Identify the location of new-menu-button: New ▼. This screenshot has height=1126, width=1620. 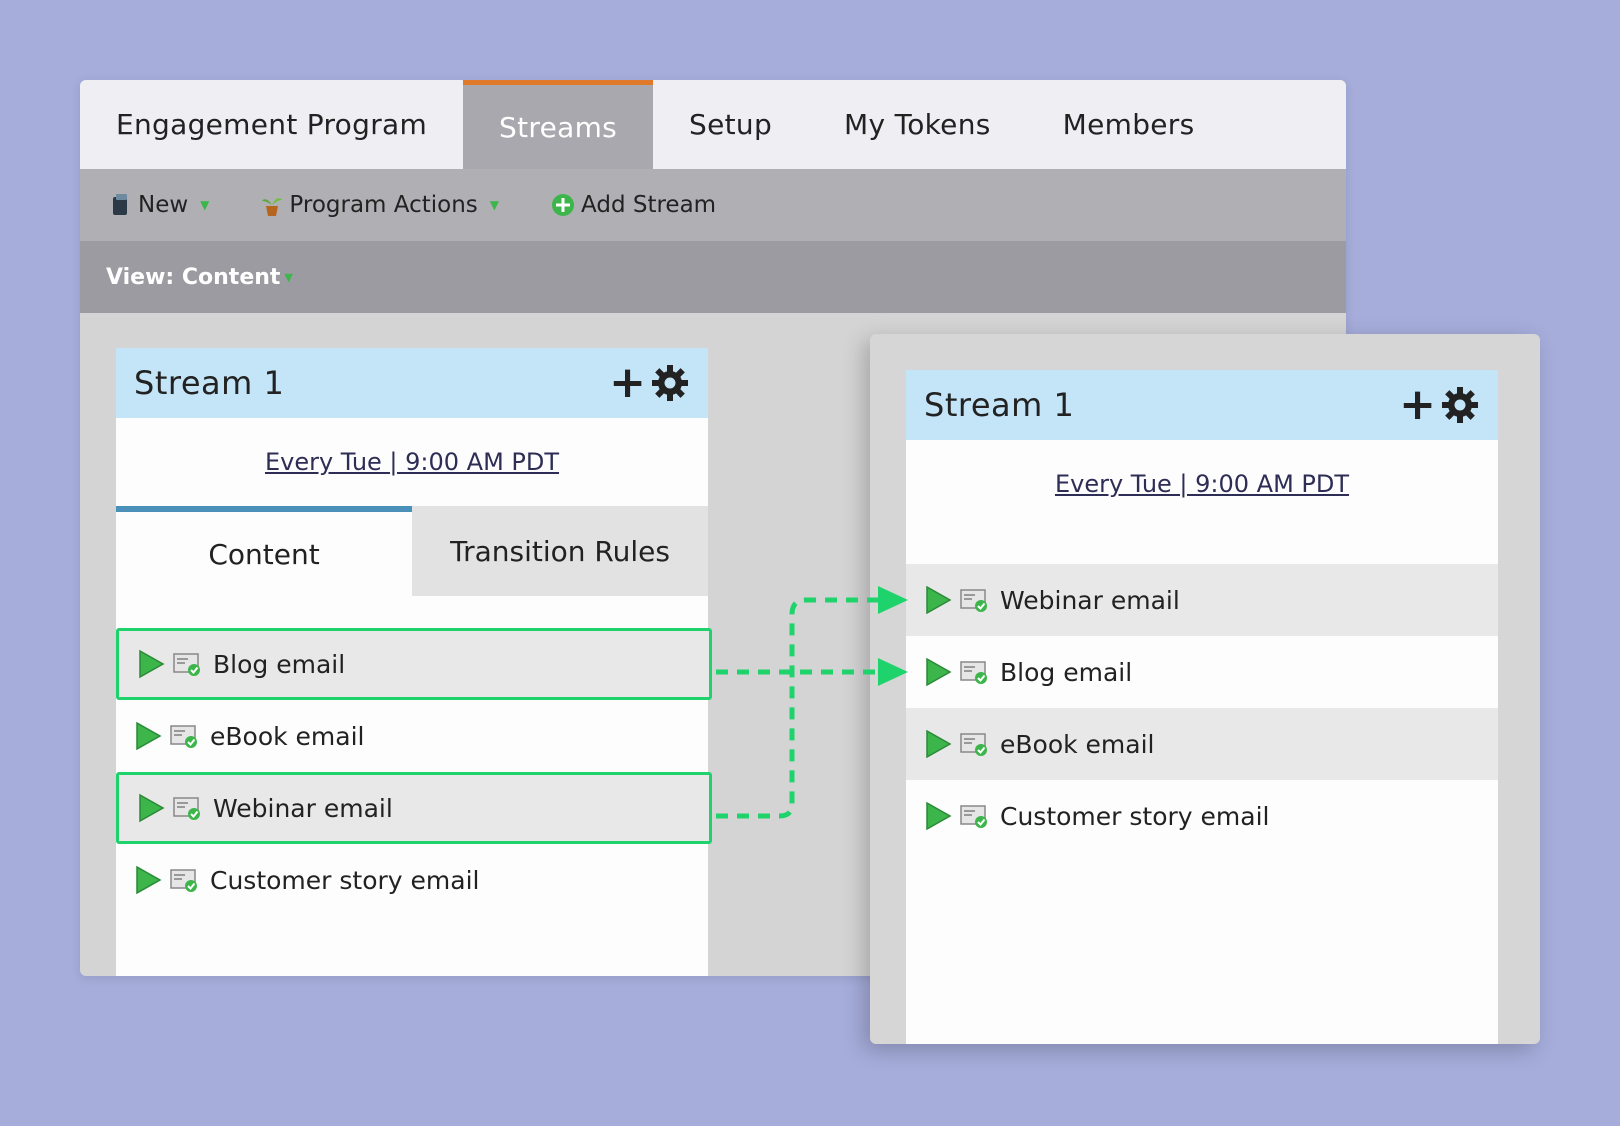
(159, 205).